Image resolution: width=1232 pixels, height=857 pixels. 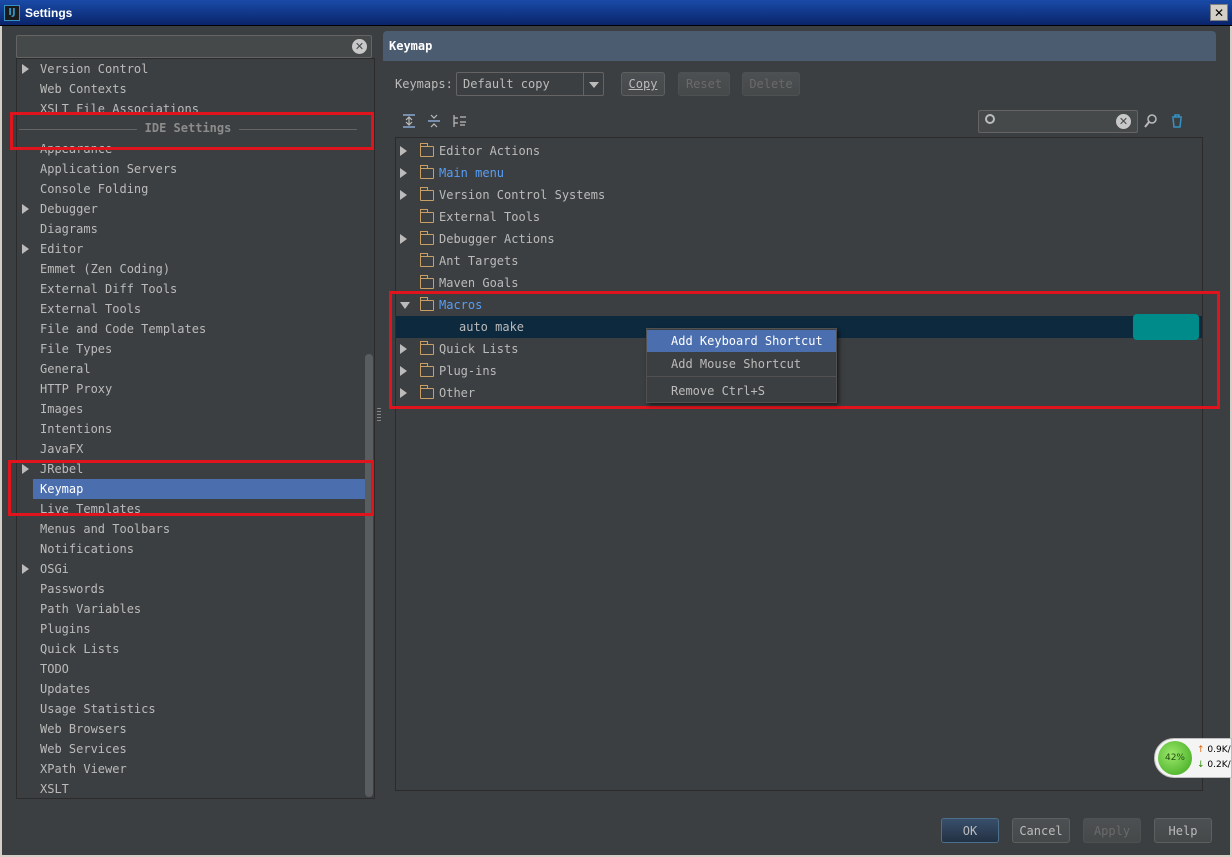 What do you see at coordinates (741, 391) in the screenshot?
I see `remove-shortcut-item: Remove Ctrl+S` at bounding box center [741, 391].